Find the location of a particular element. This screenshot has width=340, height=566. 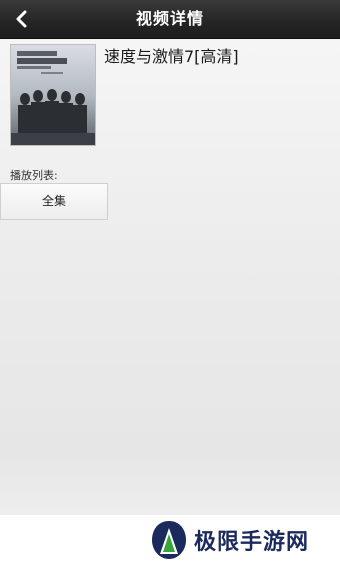

playlist-label: 播放列表: is located at coordinates (34, 175).